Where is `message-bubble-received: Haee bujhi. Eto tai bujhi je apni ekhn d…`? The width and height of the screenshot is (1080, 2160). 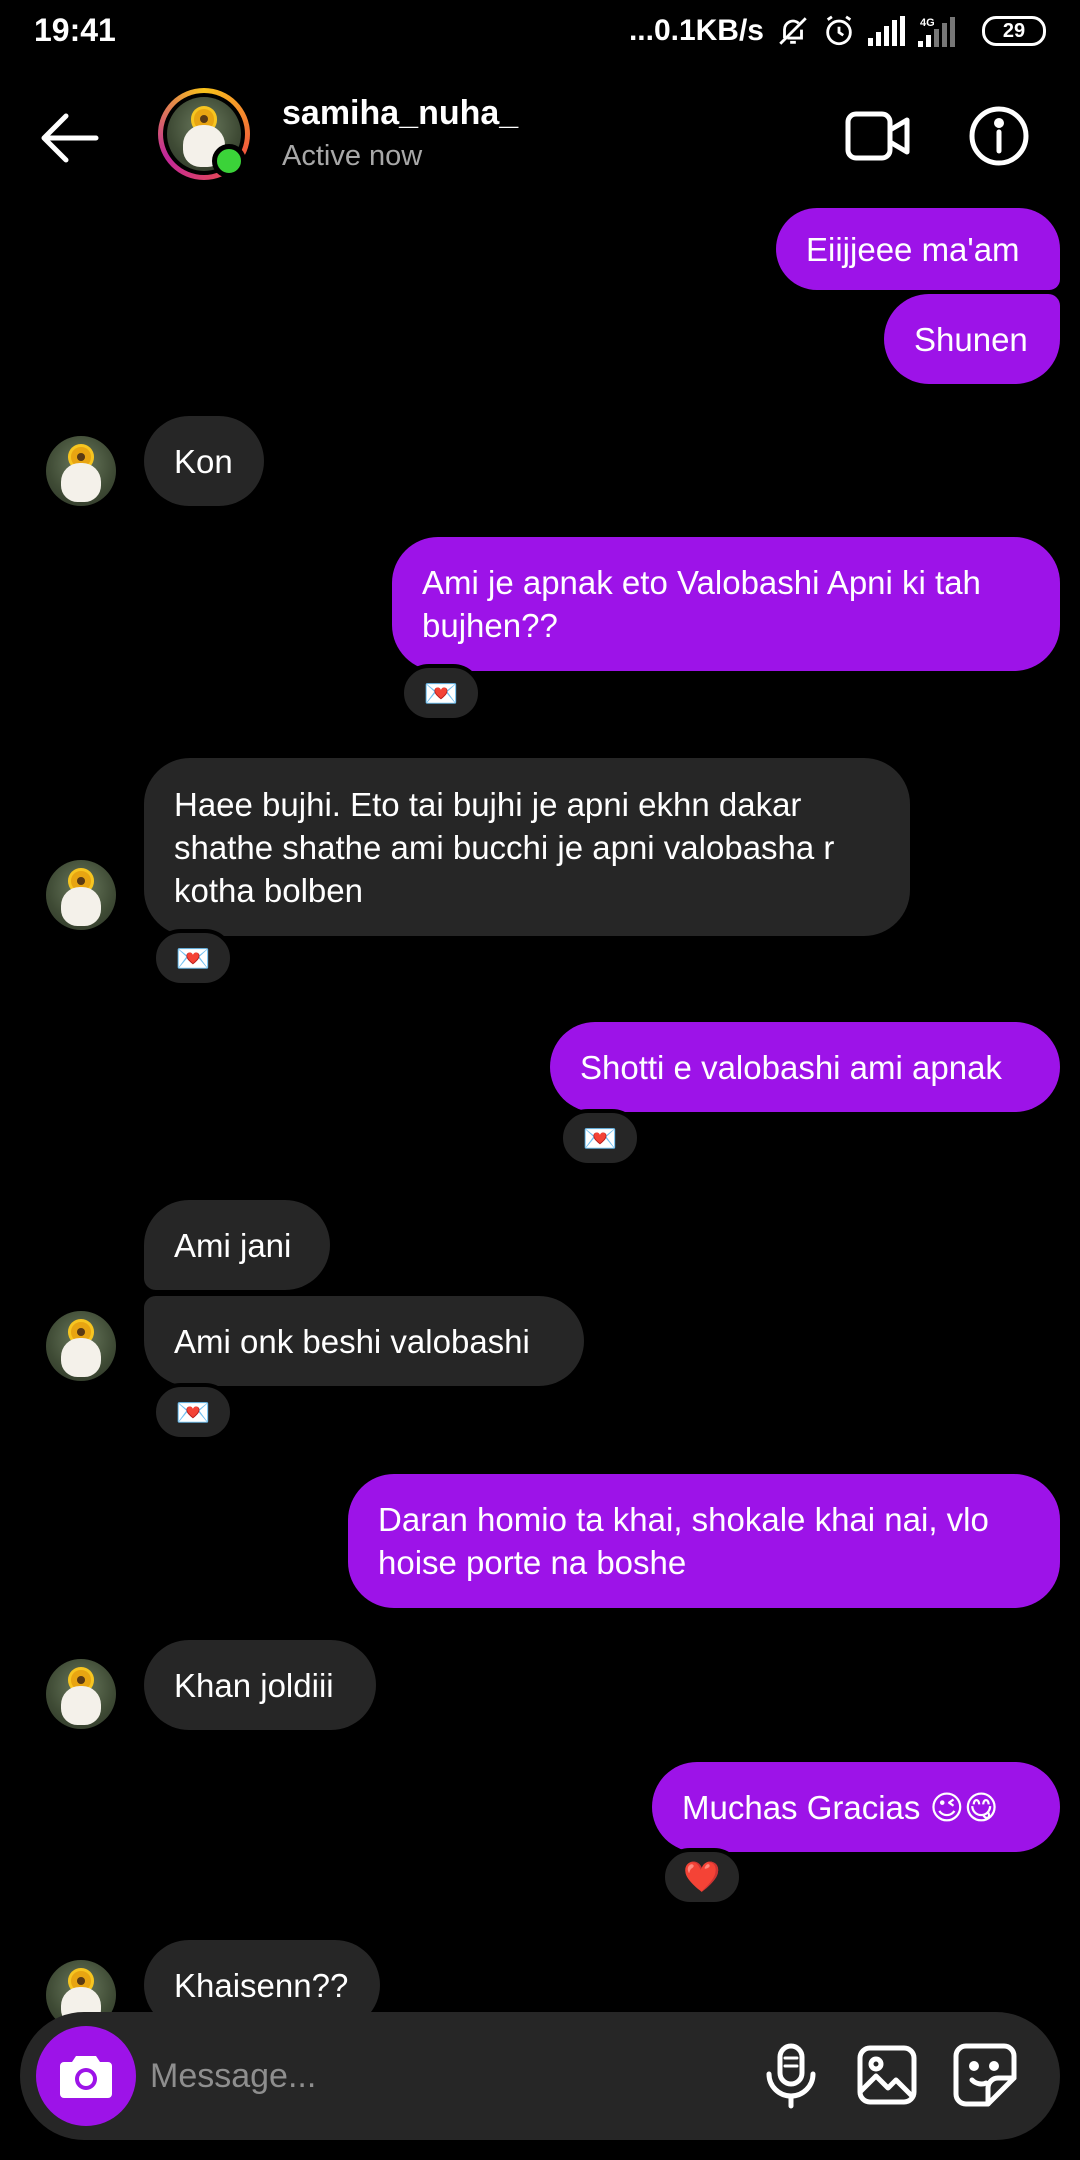
message-bubble-received: Haee bujhi. Eto tai bujhi je apni ekhn d… is located at coordinates (527, 847).